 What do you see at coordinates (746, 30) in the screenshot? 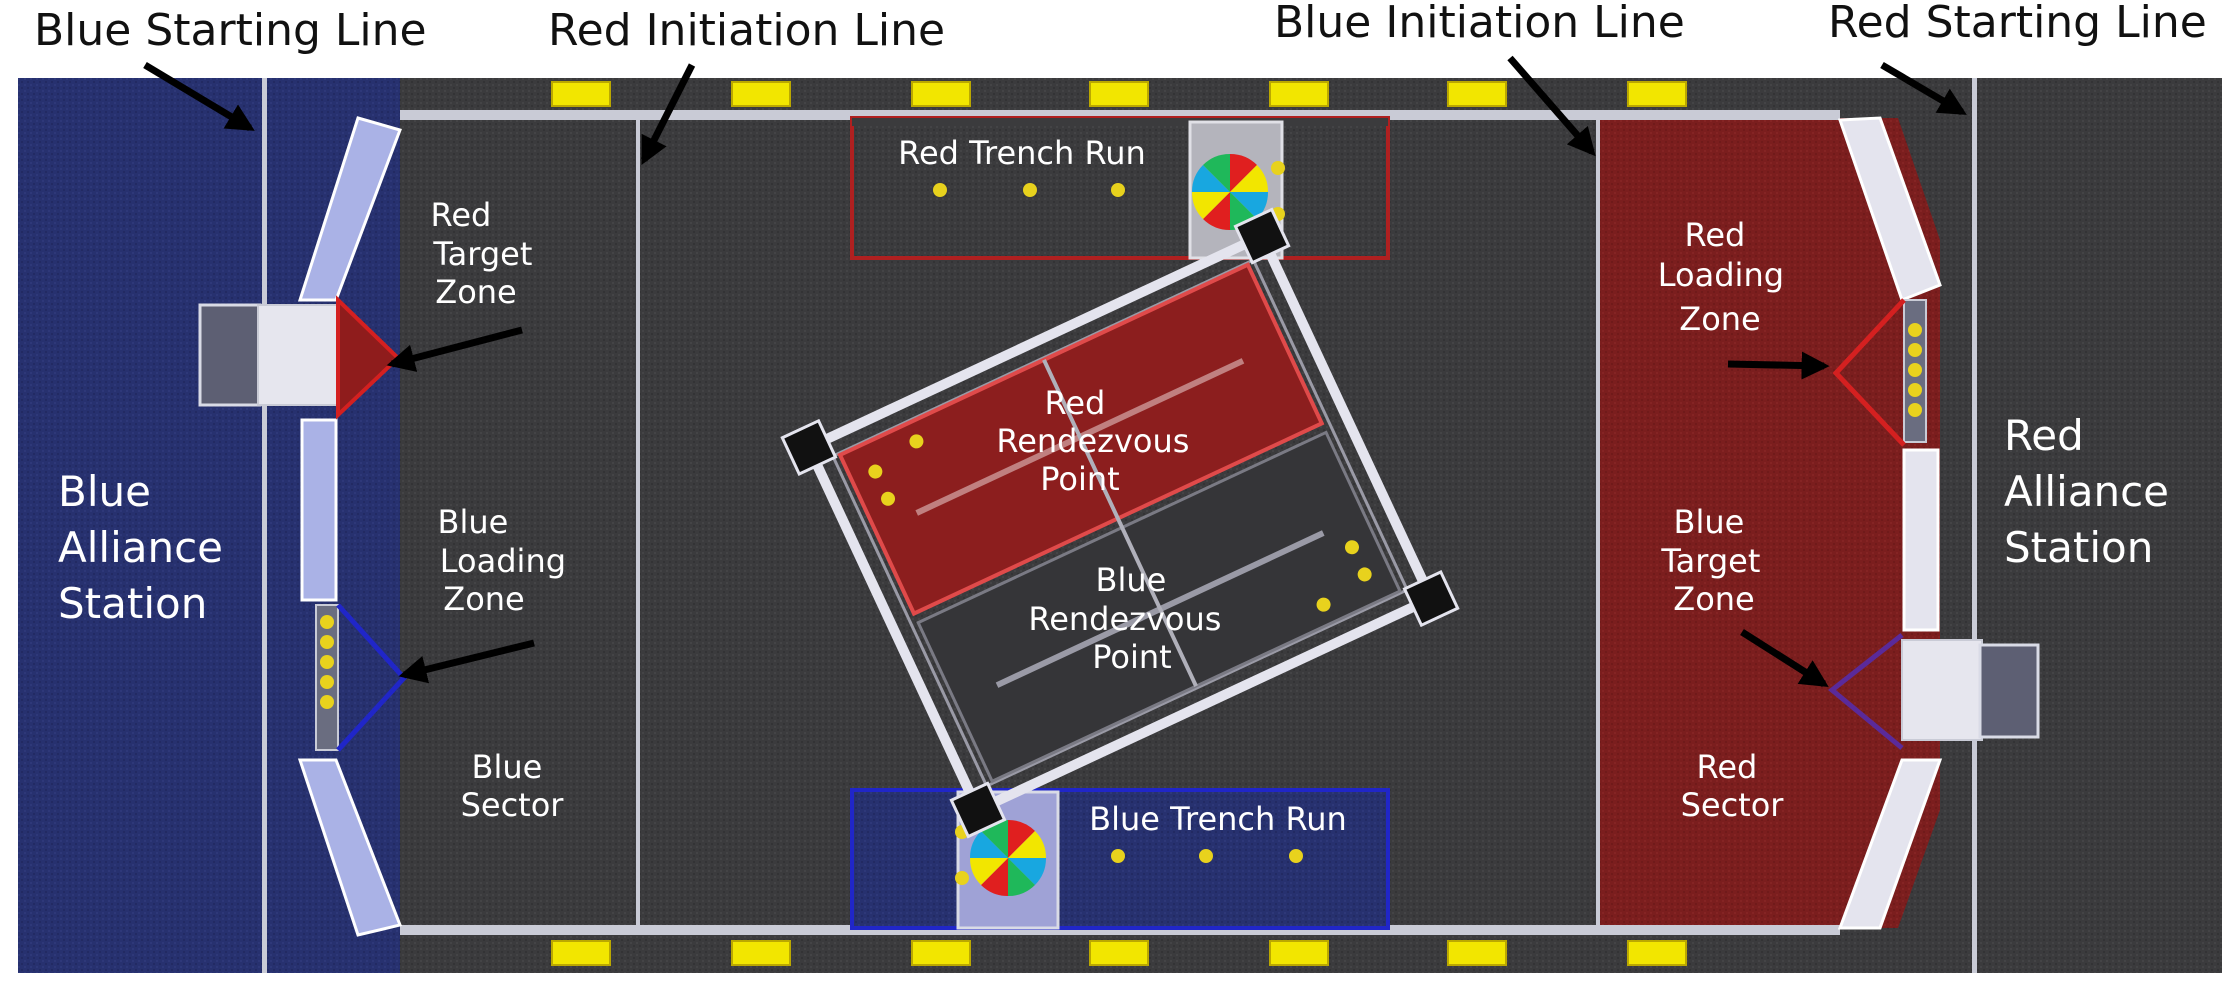
I see `label-red-initiation-line: Red Initiation Line` at bounding box center [746, 30].